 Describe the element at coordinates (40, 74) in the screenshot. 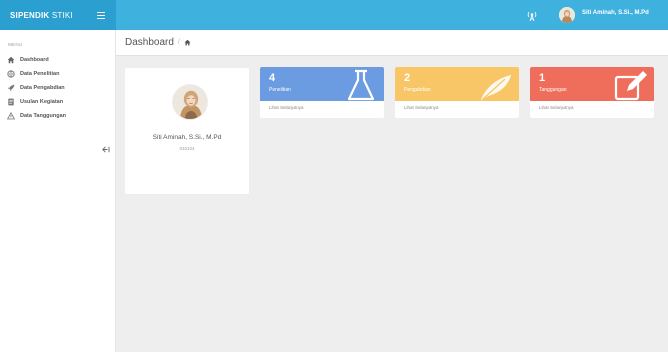

I see `sidebar-item-label: Data Penelitian` at that location.